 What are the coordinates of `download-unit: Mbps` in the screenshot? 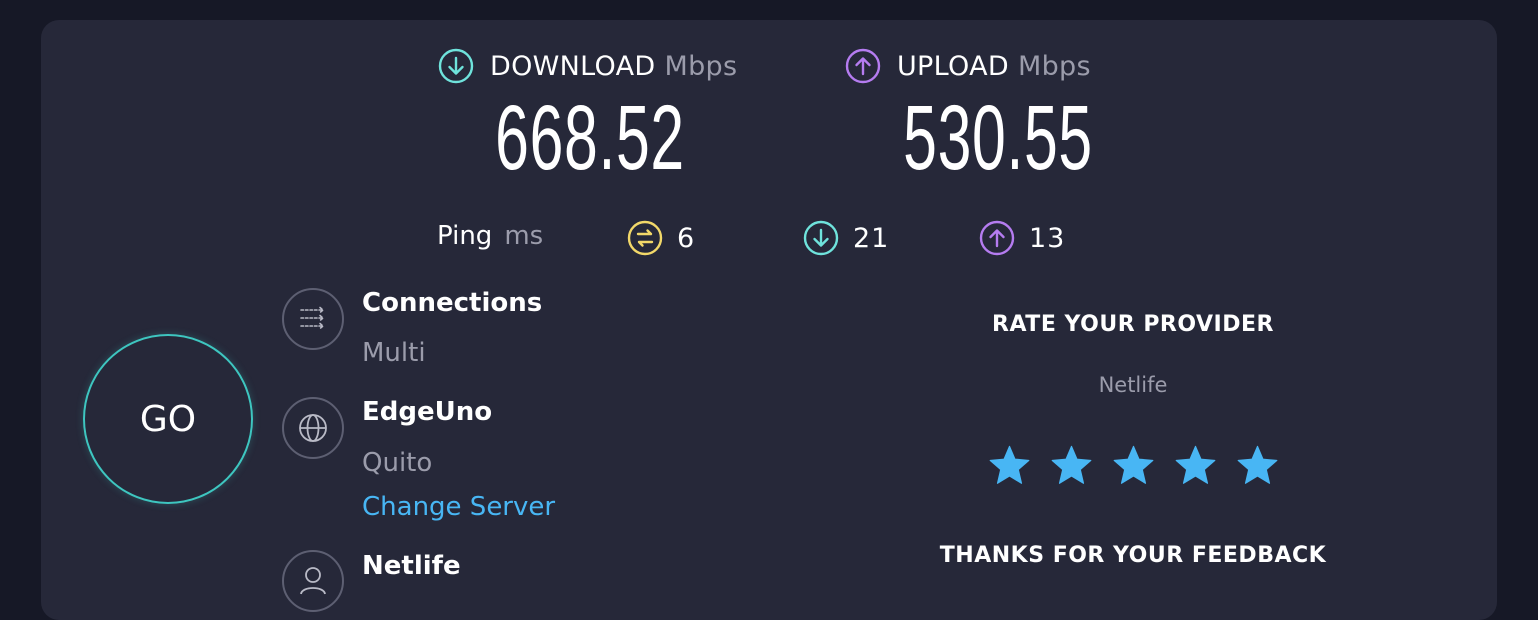 It's located at (701, 66).